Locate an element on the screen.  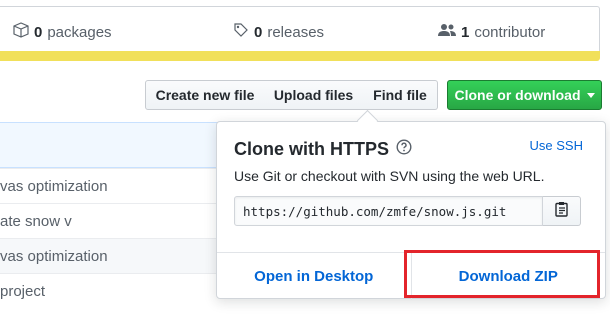
commit-tease is located at coordinates (110, 145).